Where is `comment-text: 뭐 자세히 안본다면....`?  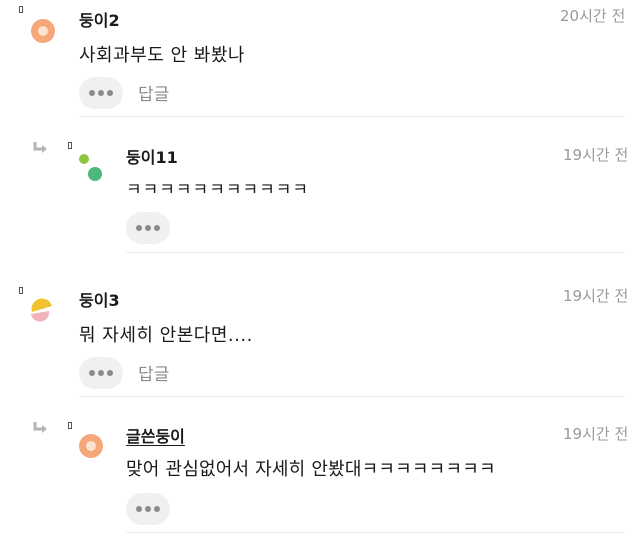 comment-text: 뭐 자세히 안본다면.... is located at coordinates (166, 335).